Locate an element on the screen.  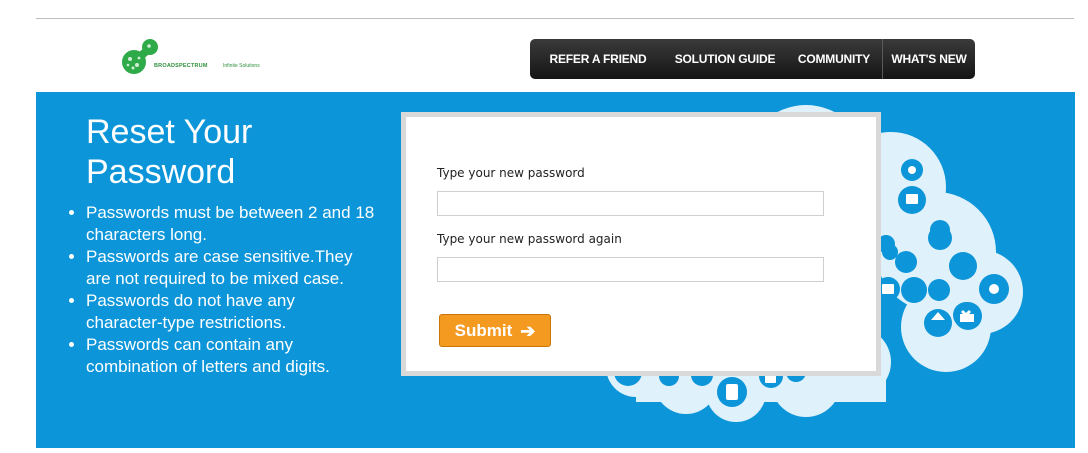
nav-community: COMMUNITY is located at coordinates (834, 59).